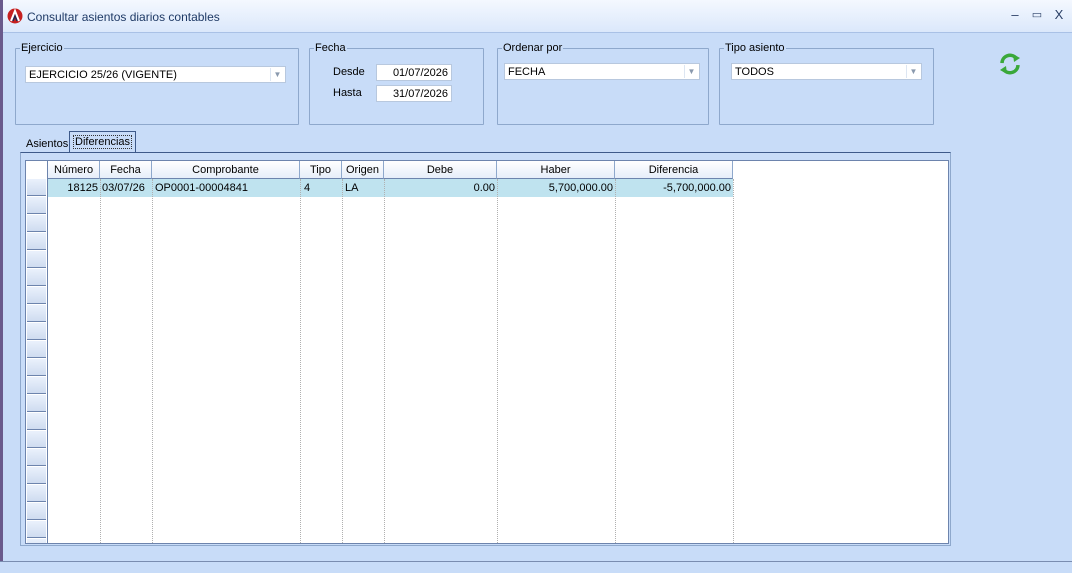 The height and width of the screenshot is (573, 1072). I want to click on column-header-fecha: Fecha, so click(126, 170).